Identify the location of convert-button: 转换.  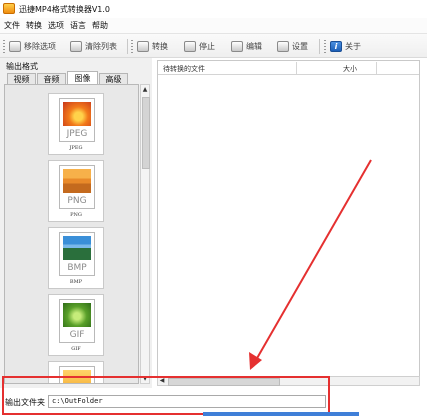
(152, 46).